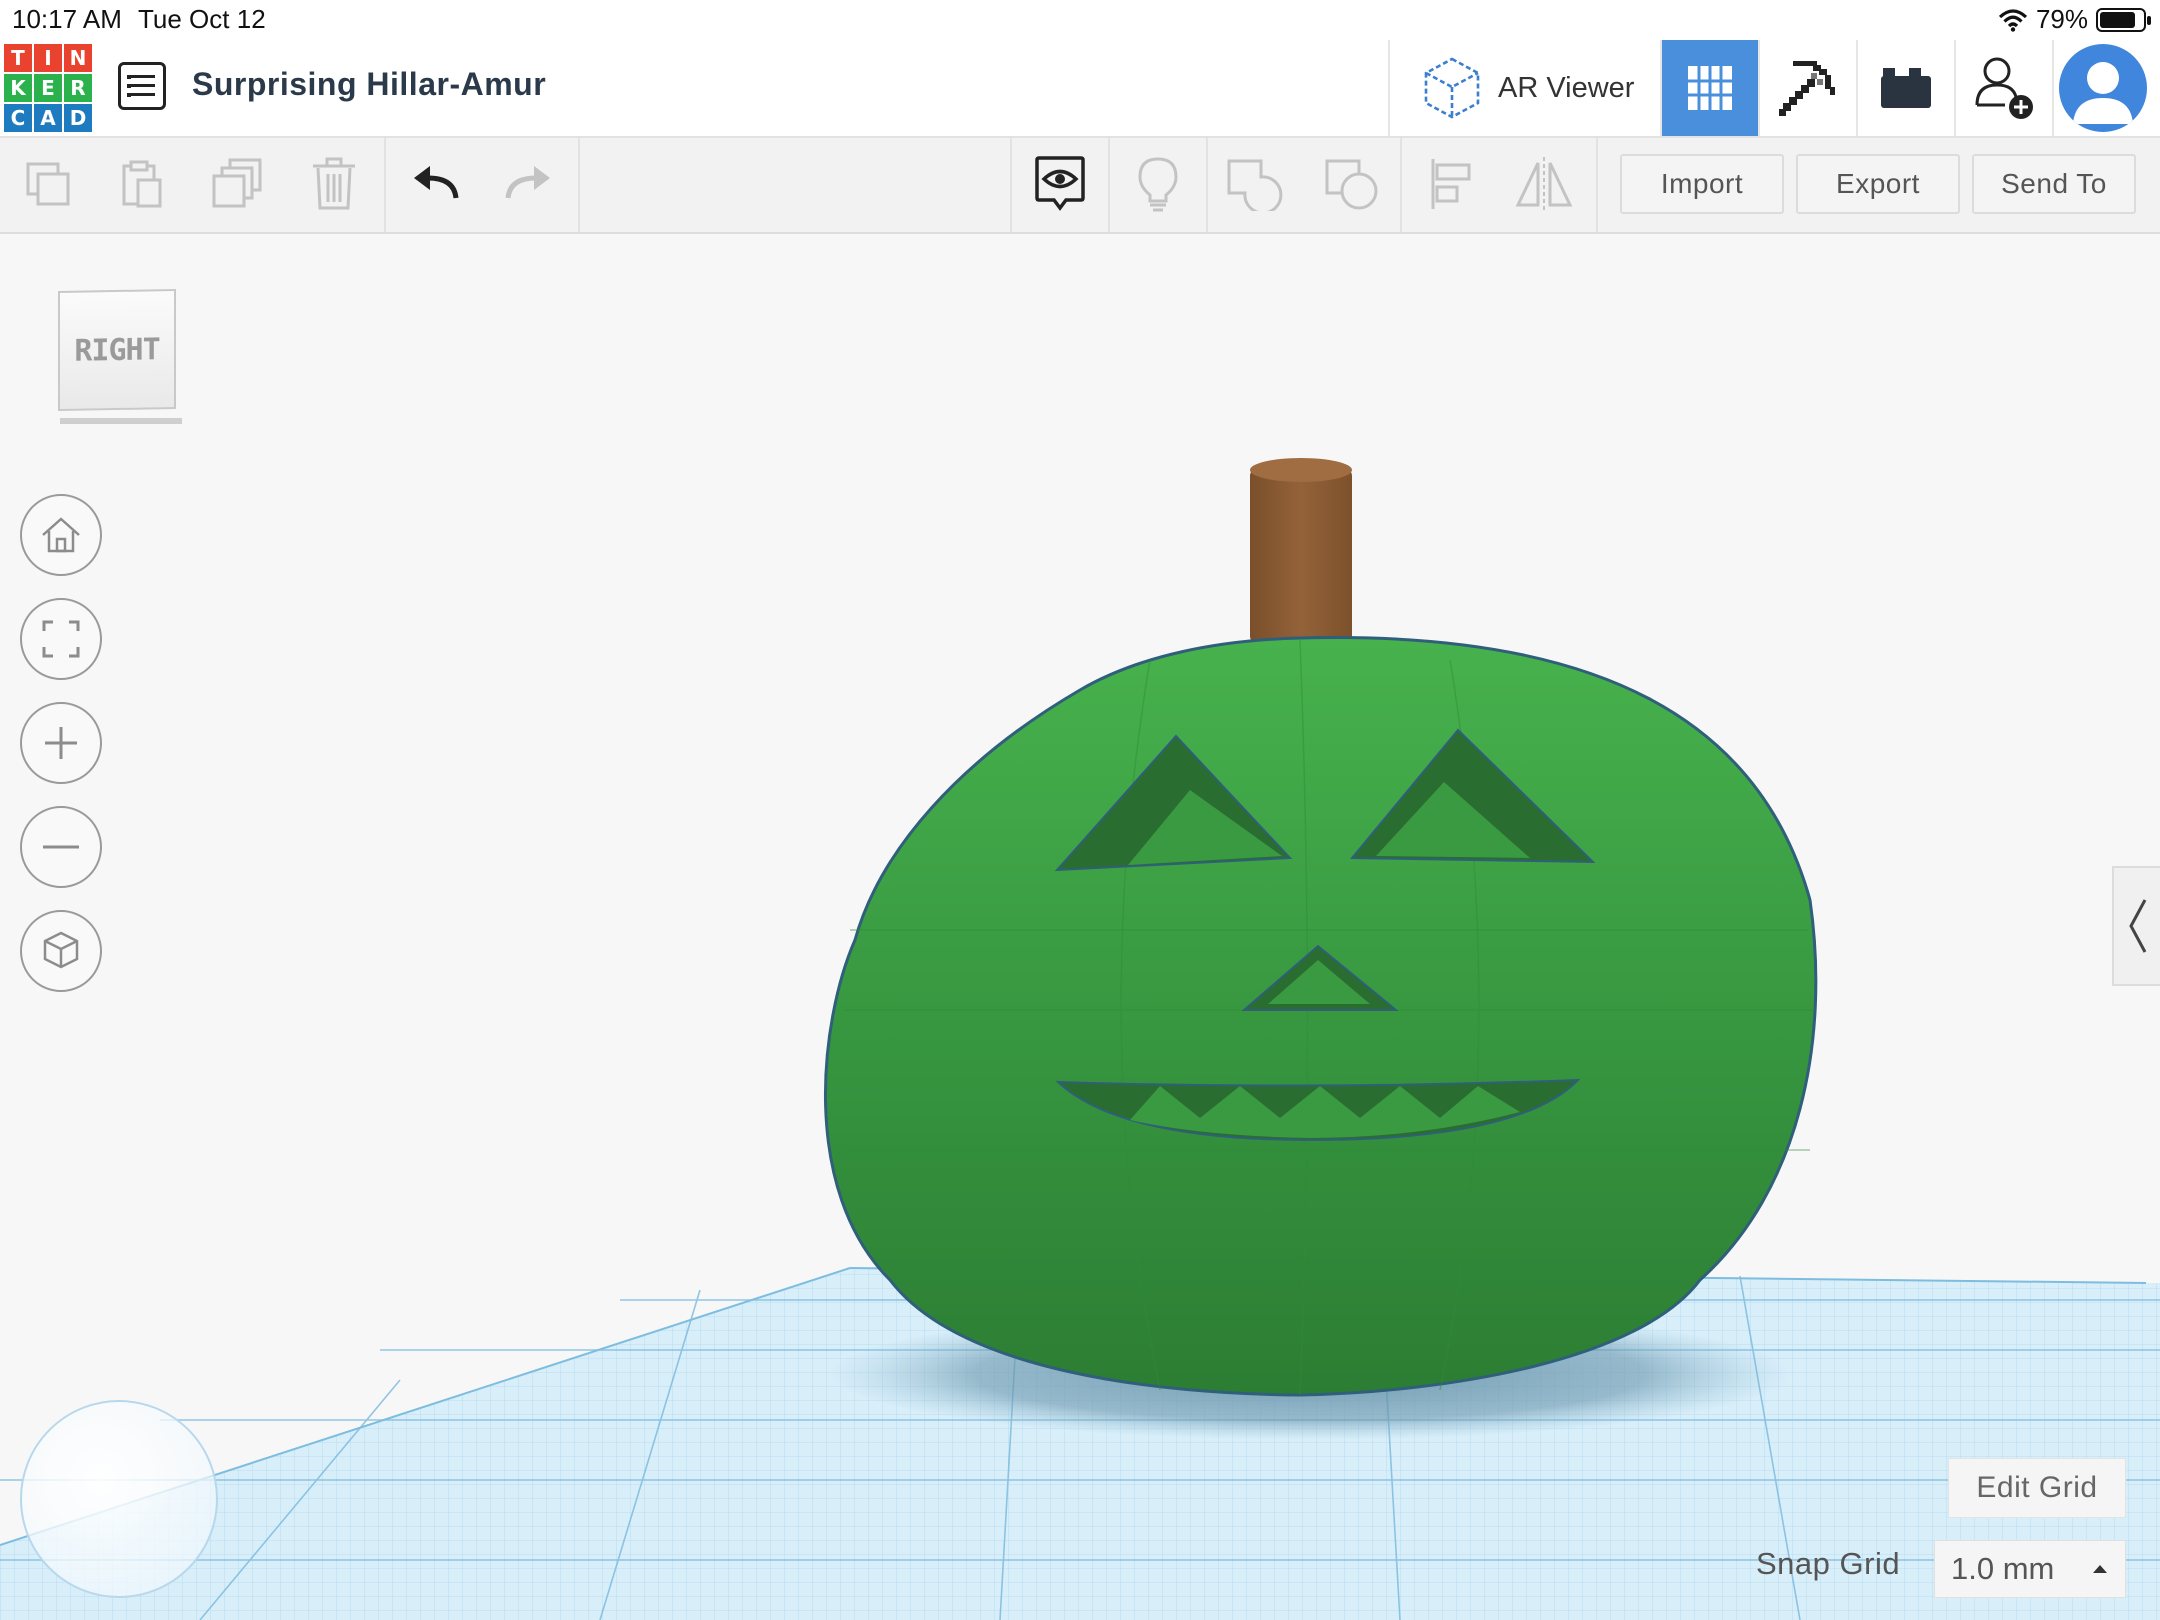 Image resolution: width=2160 pixels, height=1620 pixels. I want to click on redo-icon, so click(527, 182).